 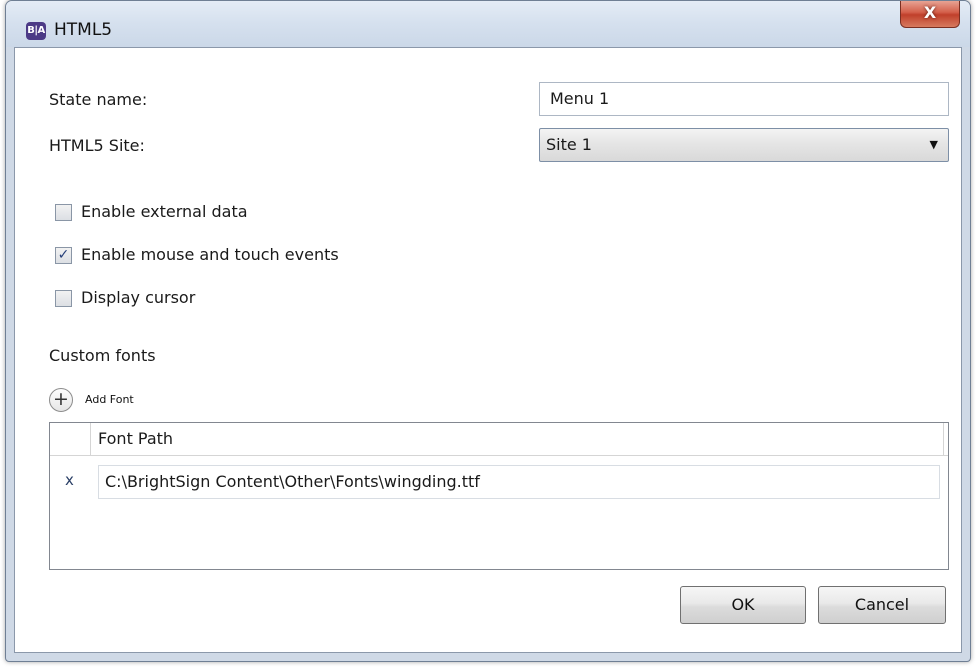 What do you see at coordinates (744, 145) in the screenshot?
I see `html5-site-select: Site 1 ▼` at bounding box center [744, 145].